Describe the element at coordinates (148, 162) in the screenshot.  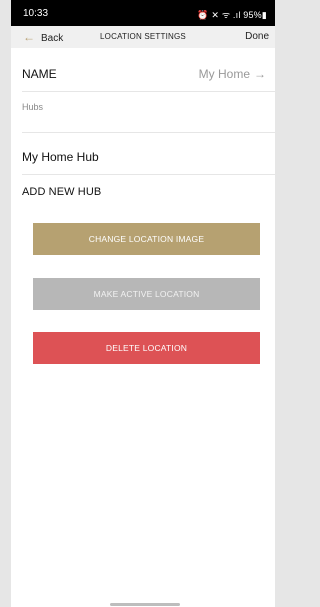
I see `hub-list-item: My Home Hub` at that location.